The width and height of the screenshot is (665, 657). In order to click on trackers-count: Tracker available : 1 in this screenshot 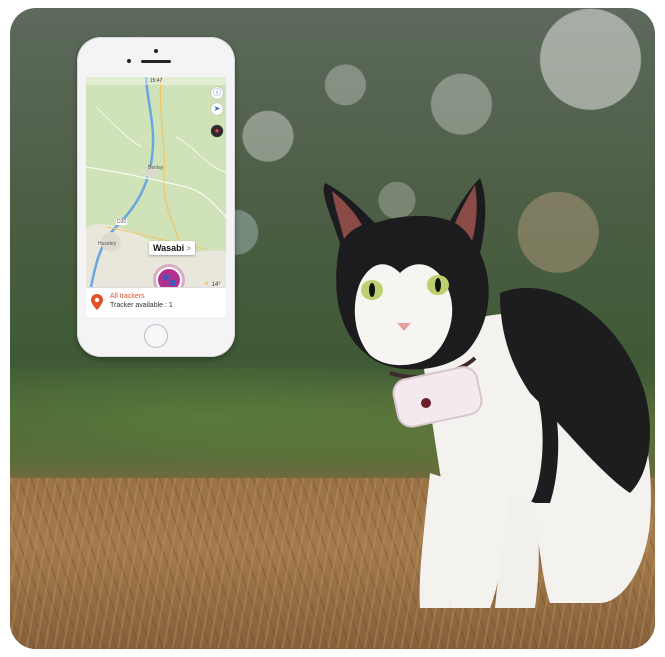, I will do `click(141, 305)`.